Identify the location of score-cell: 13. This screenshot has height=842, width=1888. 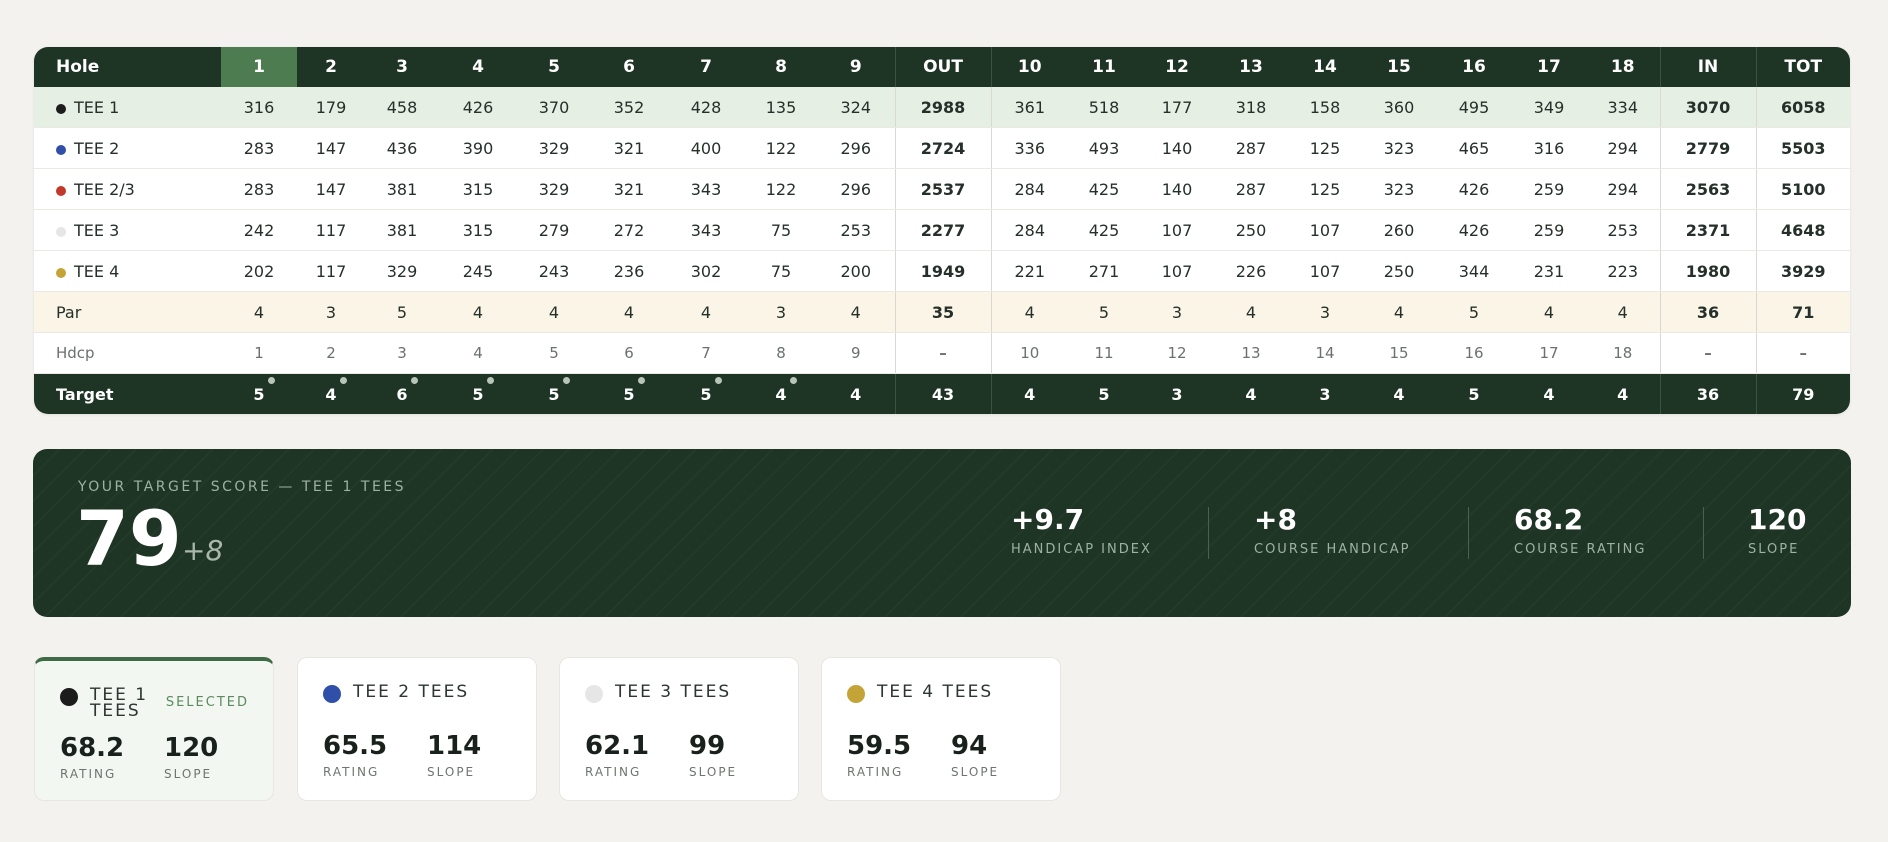
(1251, 353).